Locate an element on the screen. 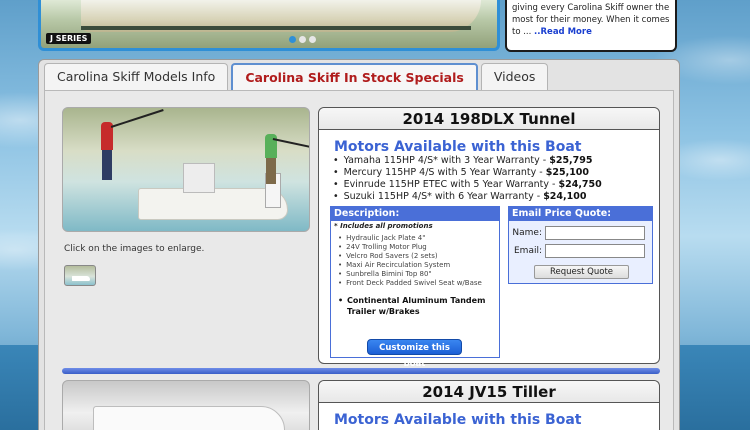 The image size is (750, 430). promotion-item: Hydraulic Jack Plate 4" is located at coordinates (422, 238).